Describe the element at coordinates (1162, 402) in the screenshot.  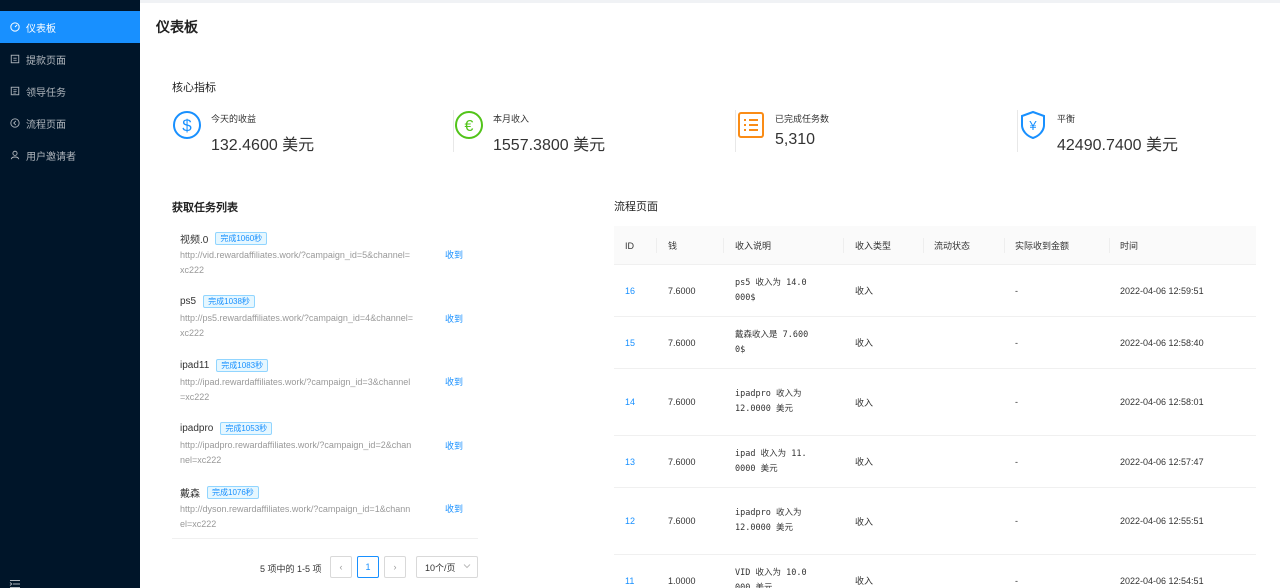
I see `row-time: 2022-04-06 12:58:01` at that location.